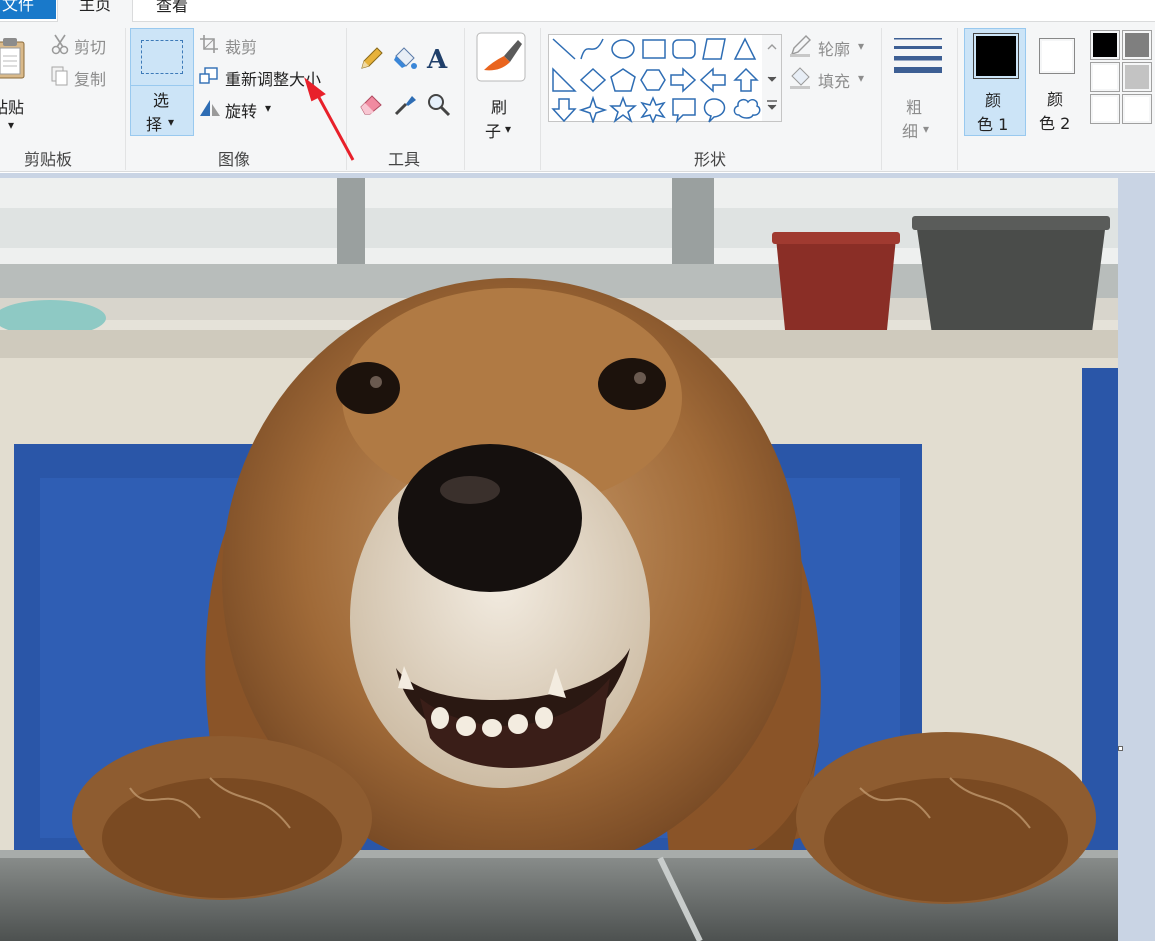 The width and height of the screenshot is (1155, 941). I want to click on ribbon-tabs: 文件 主页 查看, so click(577, 11).